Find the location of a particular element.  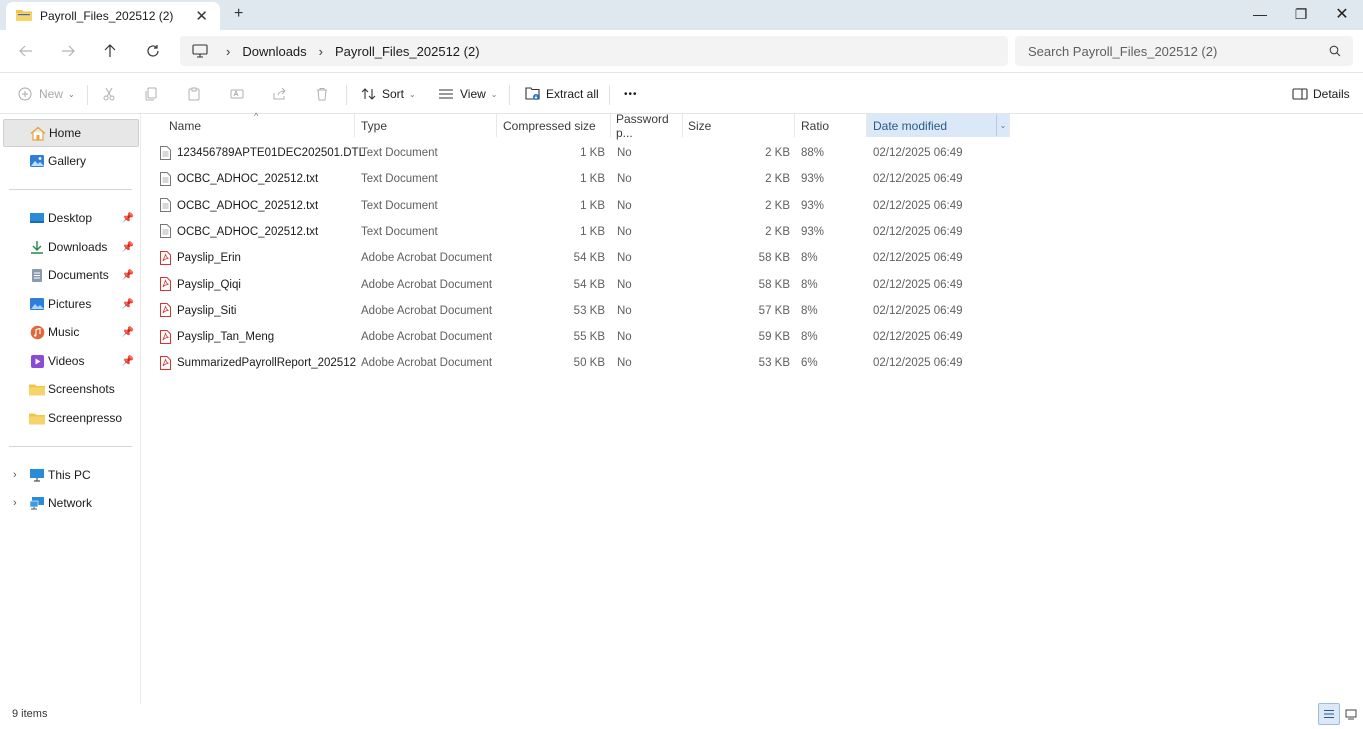

paste-button is located at coordinates (194, 94).